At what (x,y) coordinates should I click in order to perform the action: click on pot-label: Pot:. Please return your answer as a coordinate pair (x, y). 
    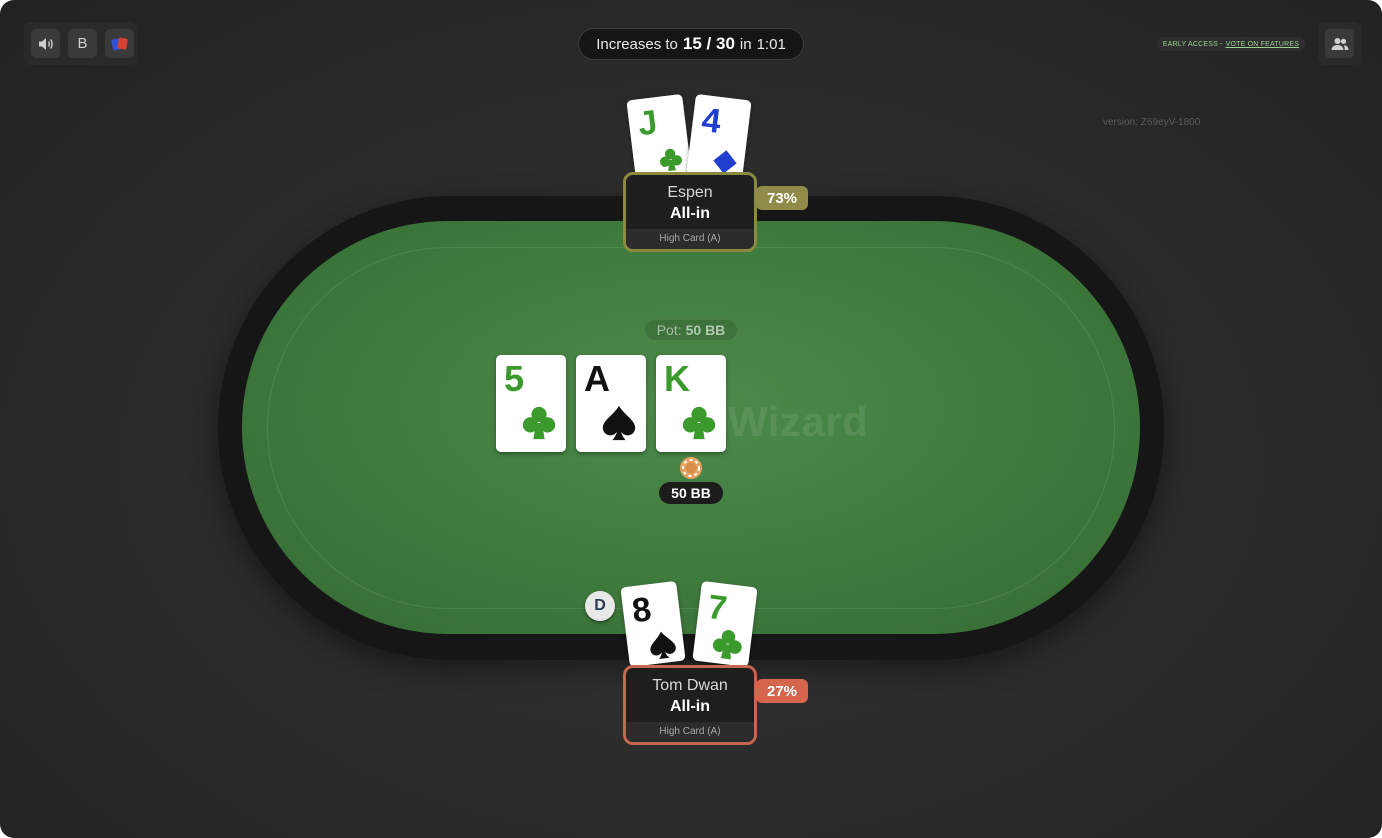
    Looking at the image, I should click on (669, 330).